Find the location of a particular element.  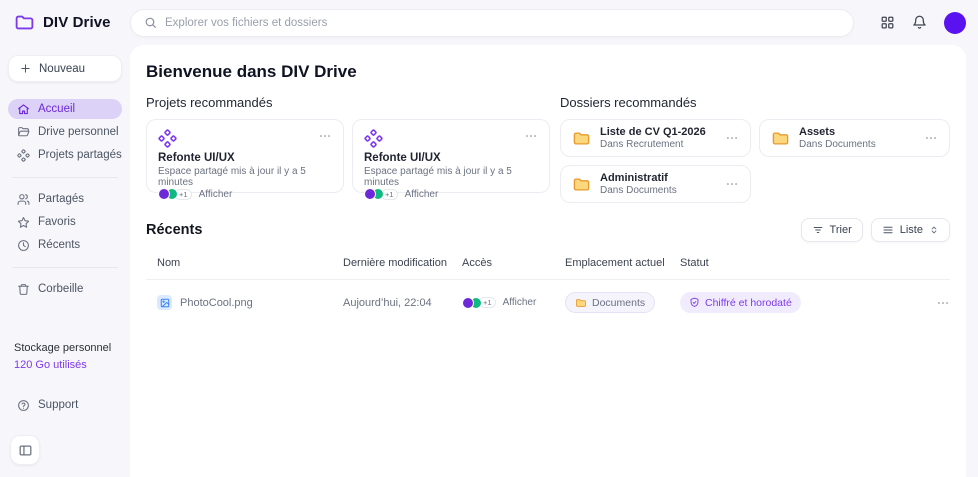

file-name-cell: PhotoCool.png is located at coordinates (250, 302).